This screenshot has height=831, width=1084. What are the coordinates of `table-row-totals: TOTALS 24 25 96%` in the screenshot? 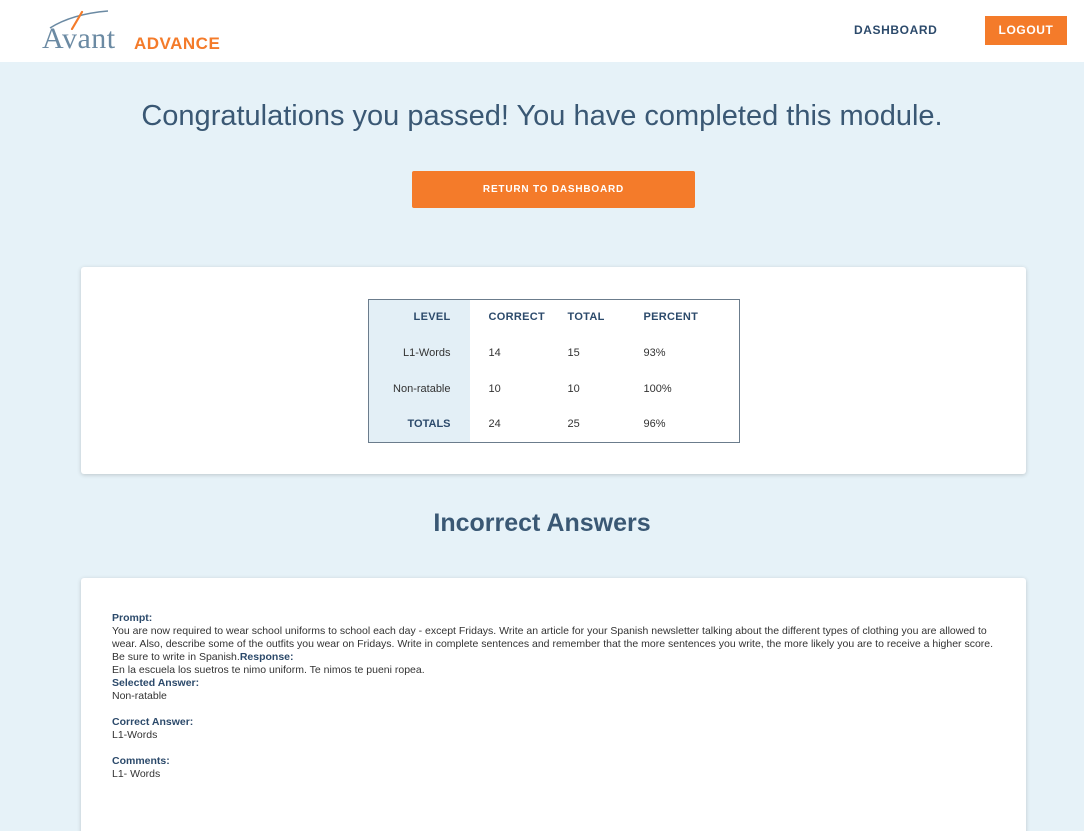 It's located at (554, 424).